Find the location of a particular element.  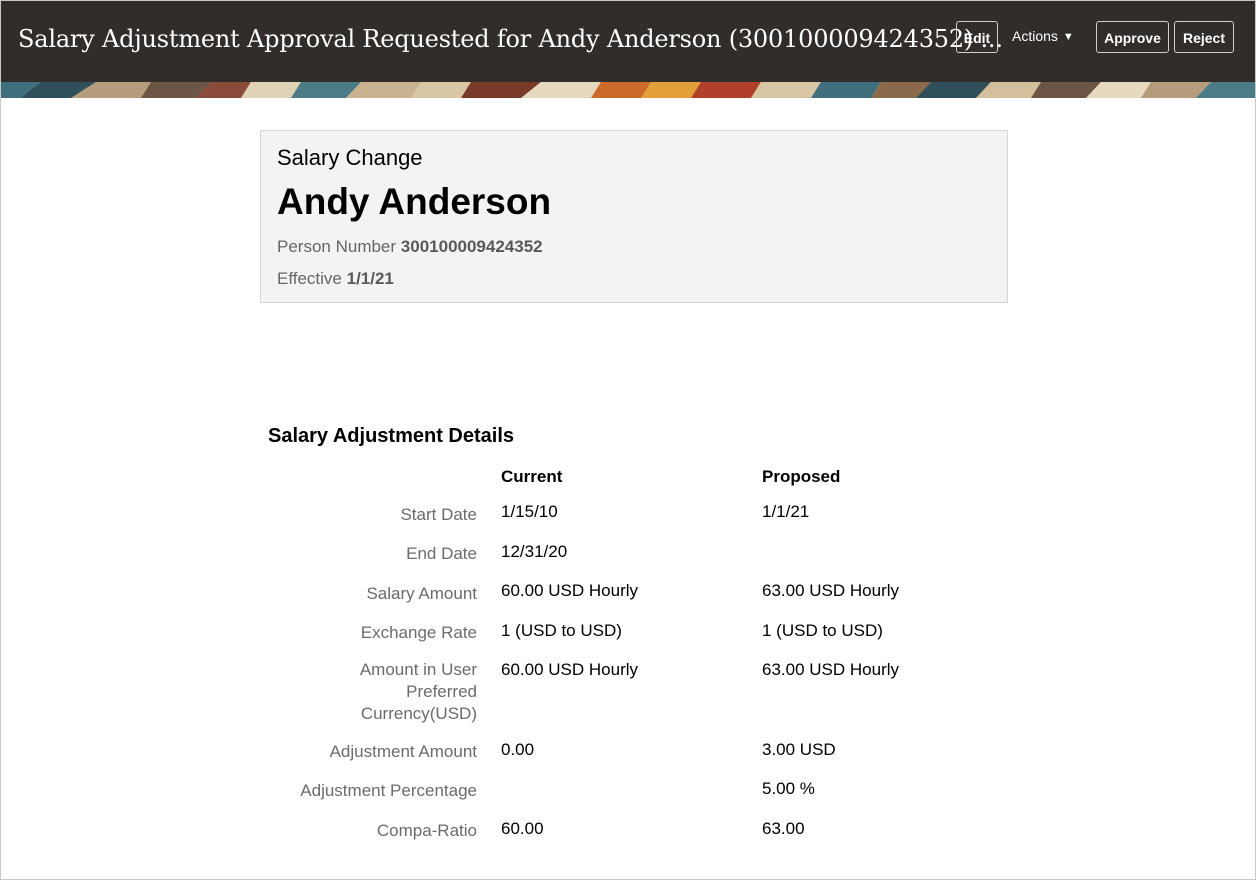

effective-date-value: 1/1/21 is located at coordinates (370, 278).